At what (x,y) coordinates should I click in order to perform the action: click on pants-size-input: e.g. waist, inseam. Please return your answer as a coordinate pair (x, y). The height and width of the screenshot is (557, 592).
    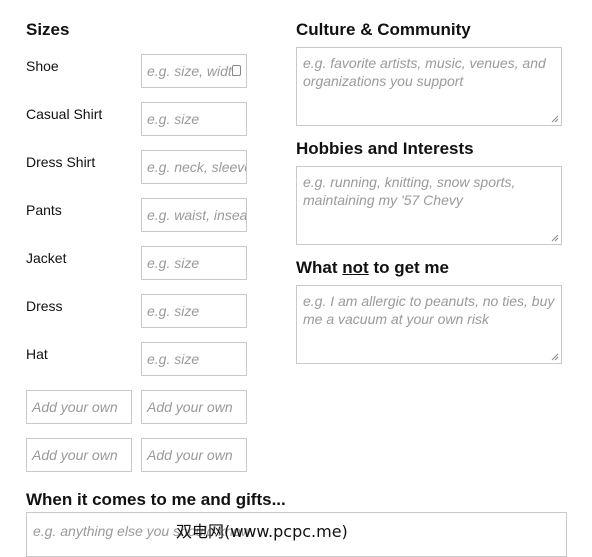
    Looking at the image, I should click on (194, 215).